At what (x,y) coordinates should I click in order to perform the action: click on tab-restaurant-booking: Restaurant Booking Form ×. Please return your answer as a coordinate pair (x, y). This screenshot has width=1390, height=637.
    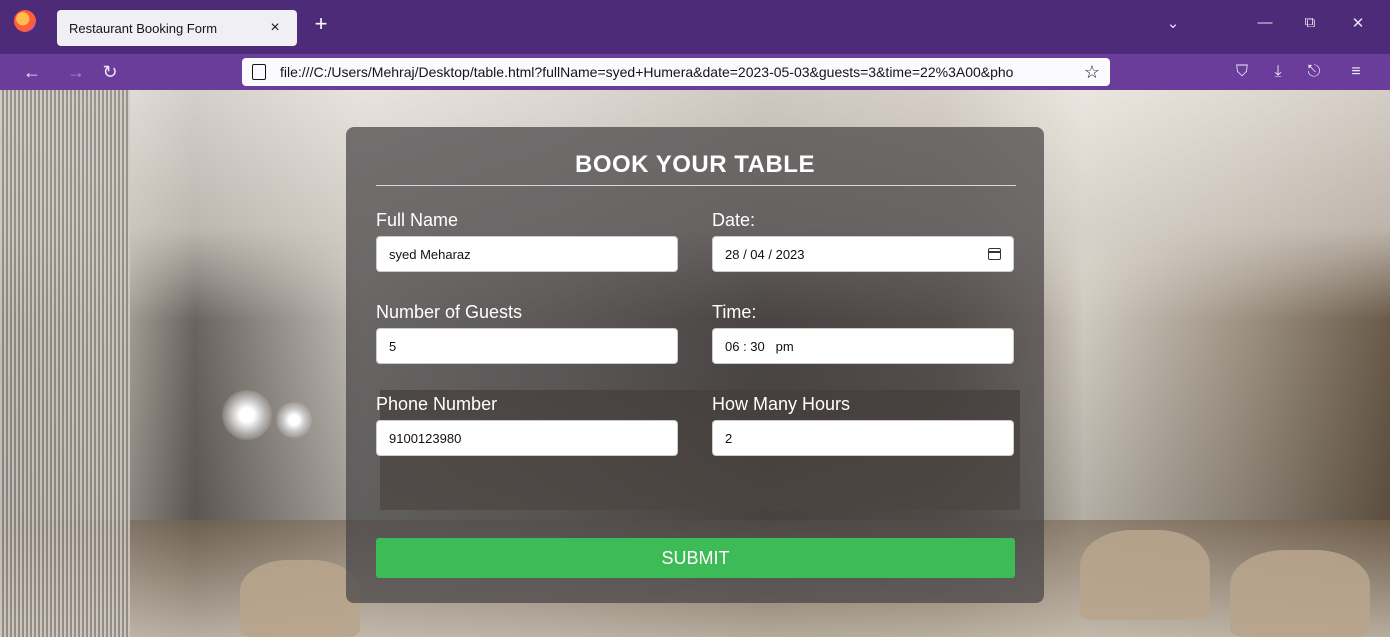
    Looking at the image, I should click on (177, 28).